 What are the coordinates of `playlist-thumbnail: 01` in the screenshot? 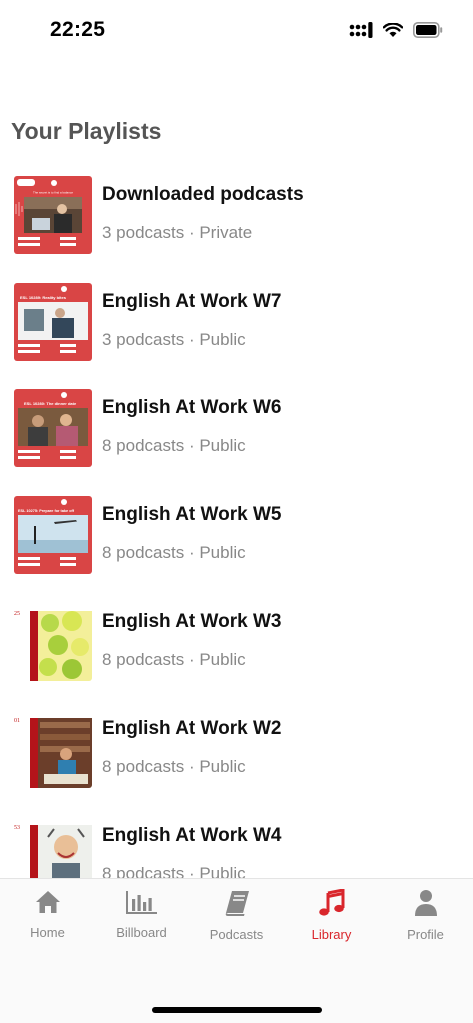 It's located at (53, 749).